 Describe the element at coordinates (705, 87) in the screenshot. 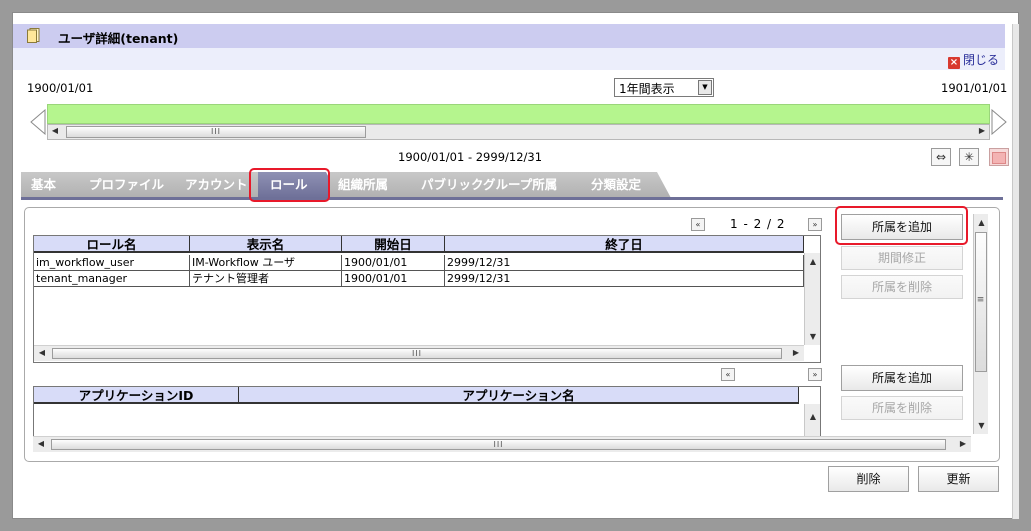

I see `chevron-down-icon: ▼` at that location.